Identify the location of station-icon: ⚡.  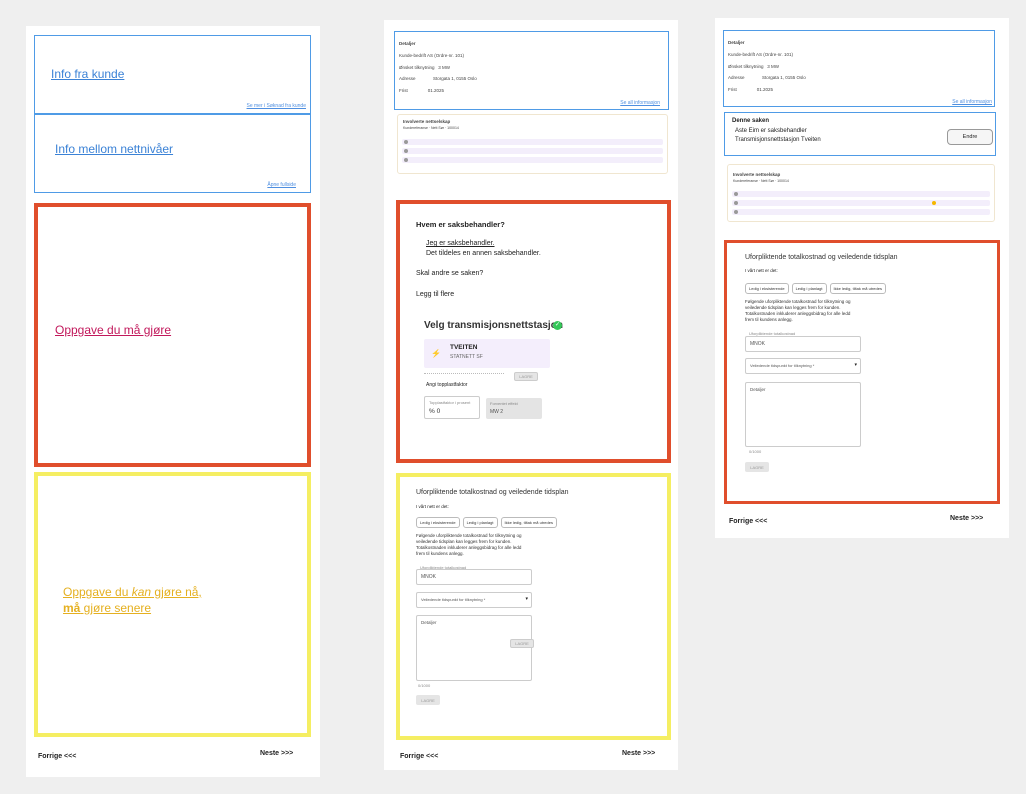
(436, 353).